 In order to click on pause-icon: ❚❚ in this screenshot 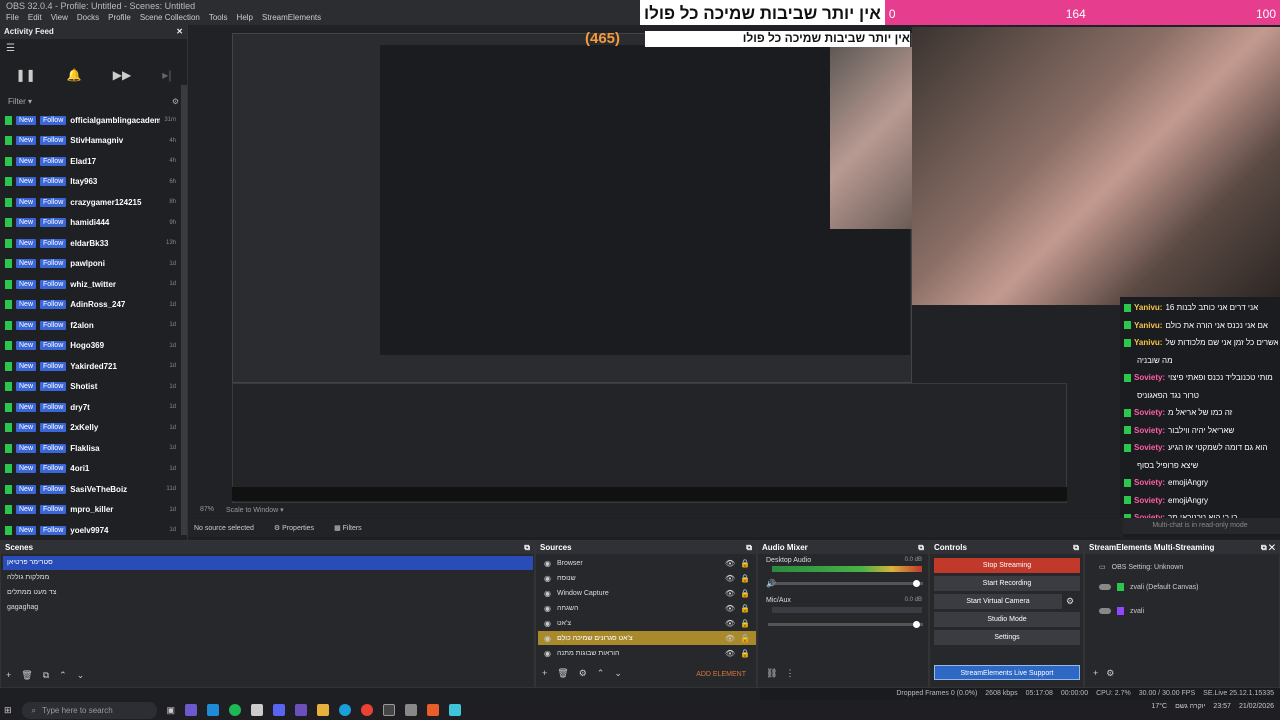, I will do `click(26, 75)`.